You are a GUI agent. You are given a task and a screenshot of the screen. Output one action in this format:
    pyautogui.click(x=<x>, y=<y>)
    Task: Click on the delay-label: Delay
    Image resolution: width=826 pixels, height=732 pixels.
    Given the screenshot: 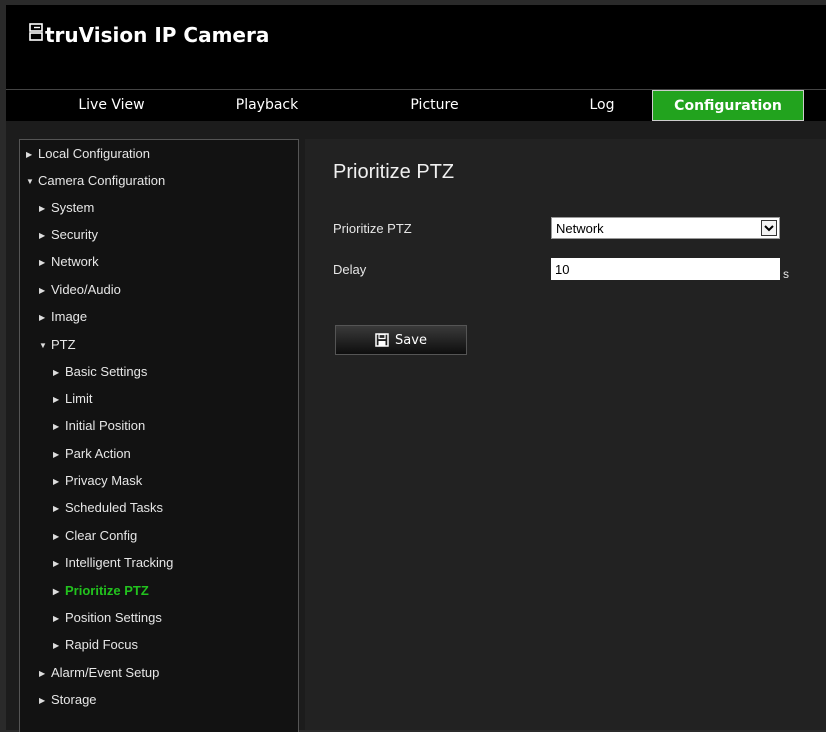 What is the action you would take?
    pyautogui.click(x=350, y=269)
    